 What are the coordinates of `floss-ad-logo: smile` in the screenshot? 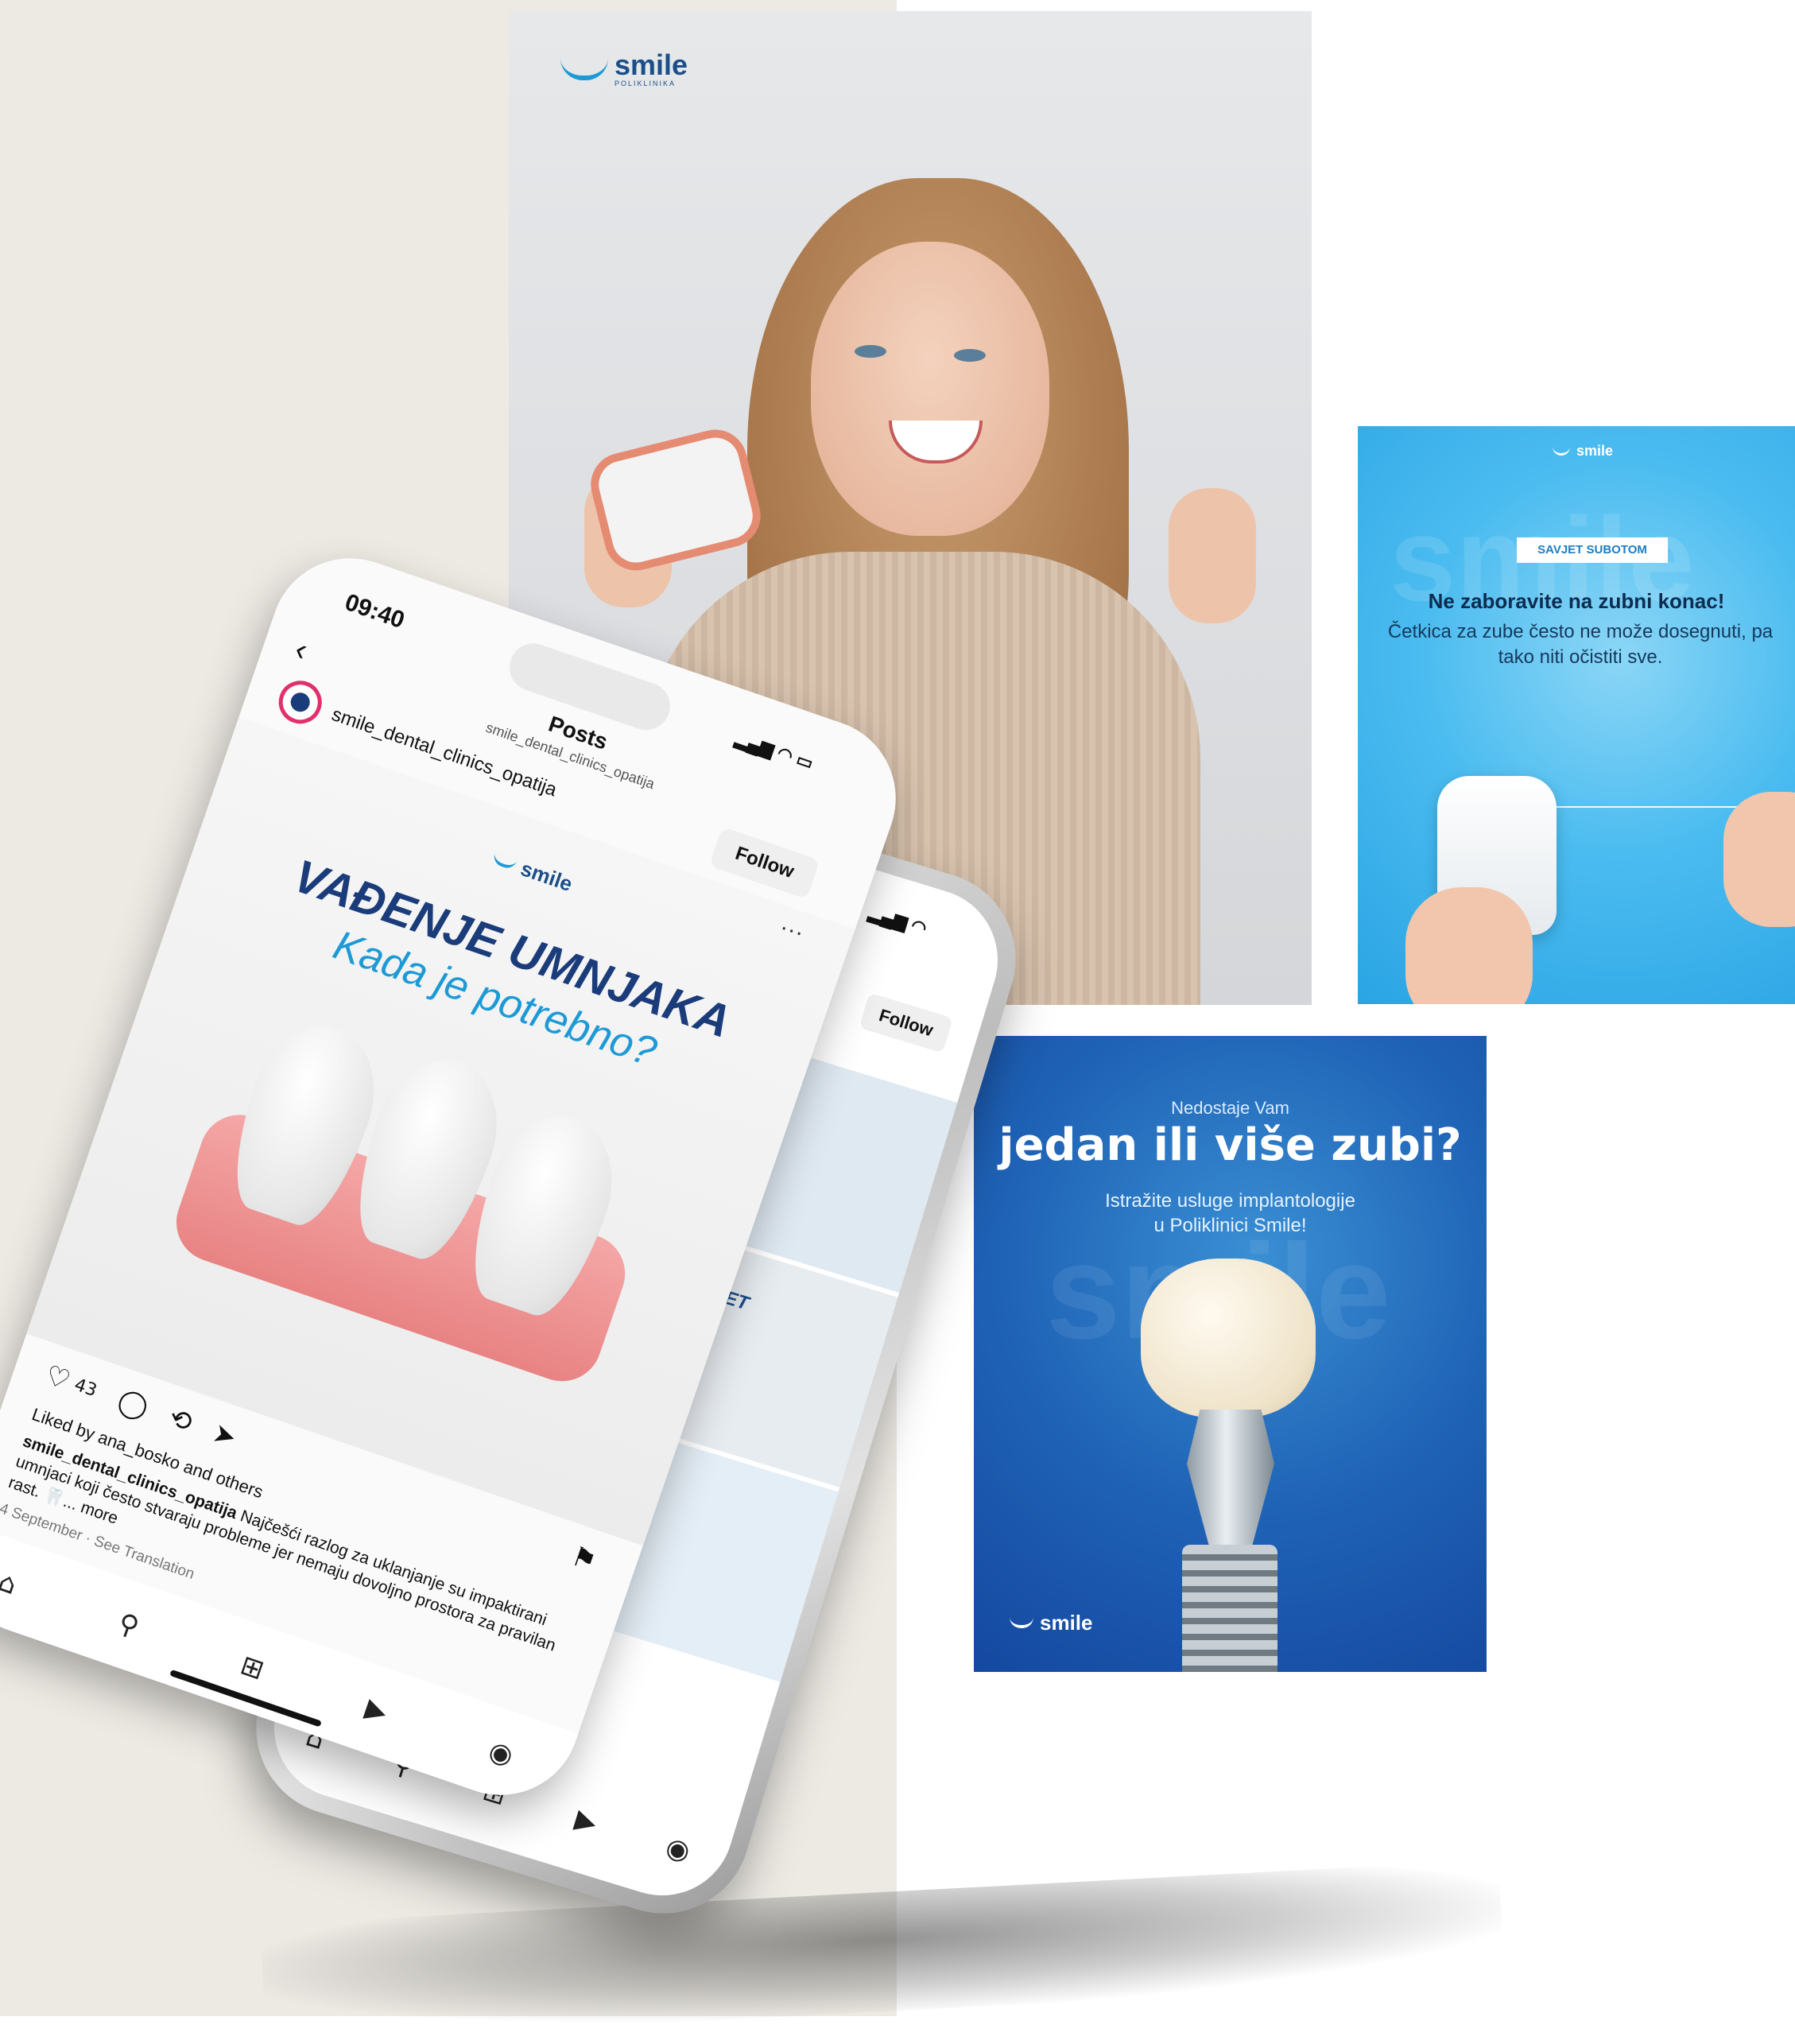 It's located at (1583, 451).